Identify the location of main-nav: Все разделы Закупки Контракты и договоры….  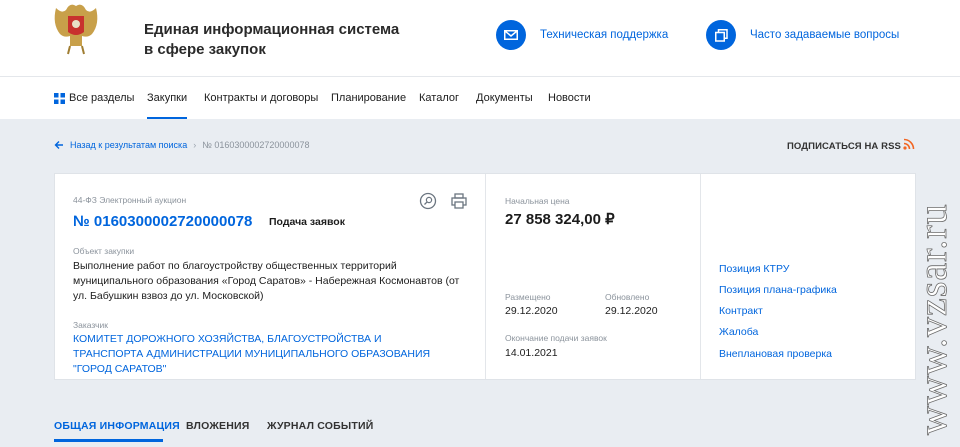
(480, 97).